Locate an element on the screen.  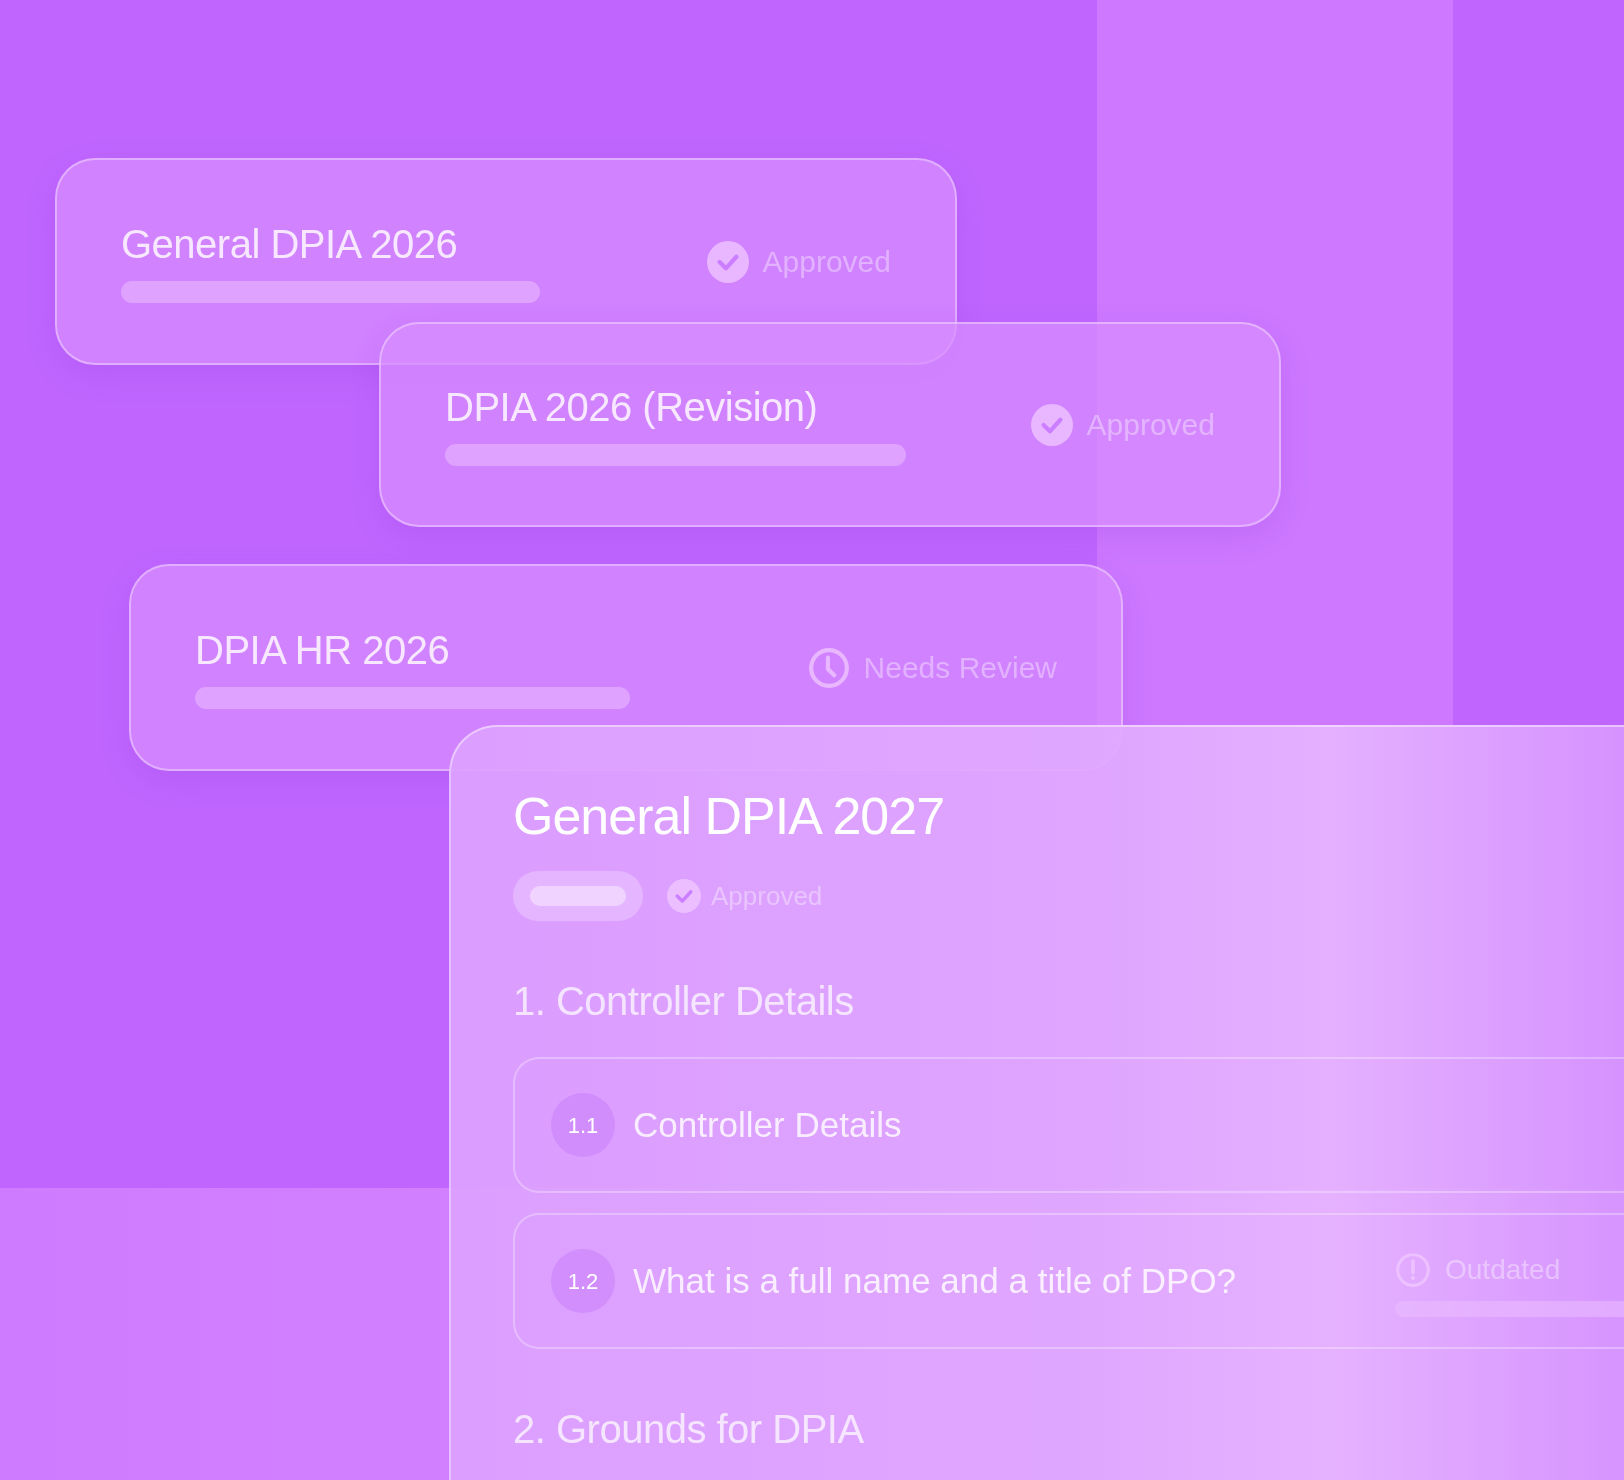
clock-icon is located at coordinates (828, 667).